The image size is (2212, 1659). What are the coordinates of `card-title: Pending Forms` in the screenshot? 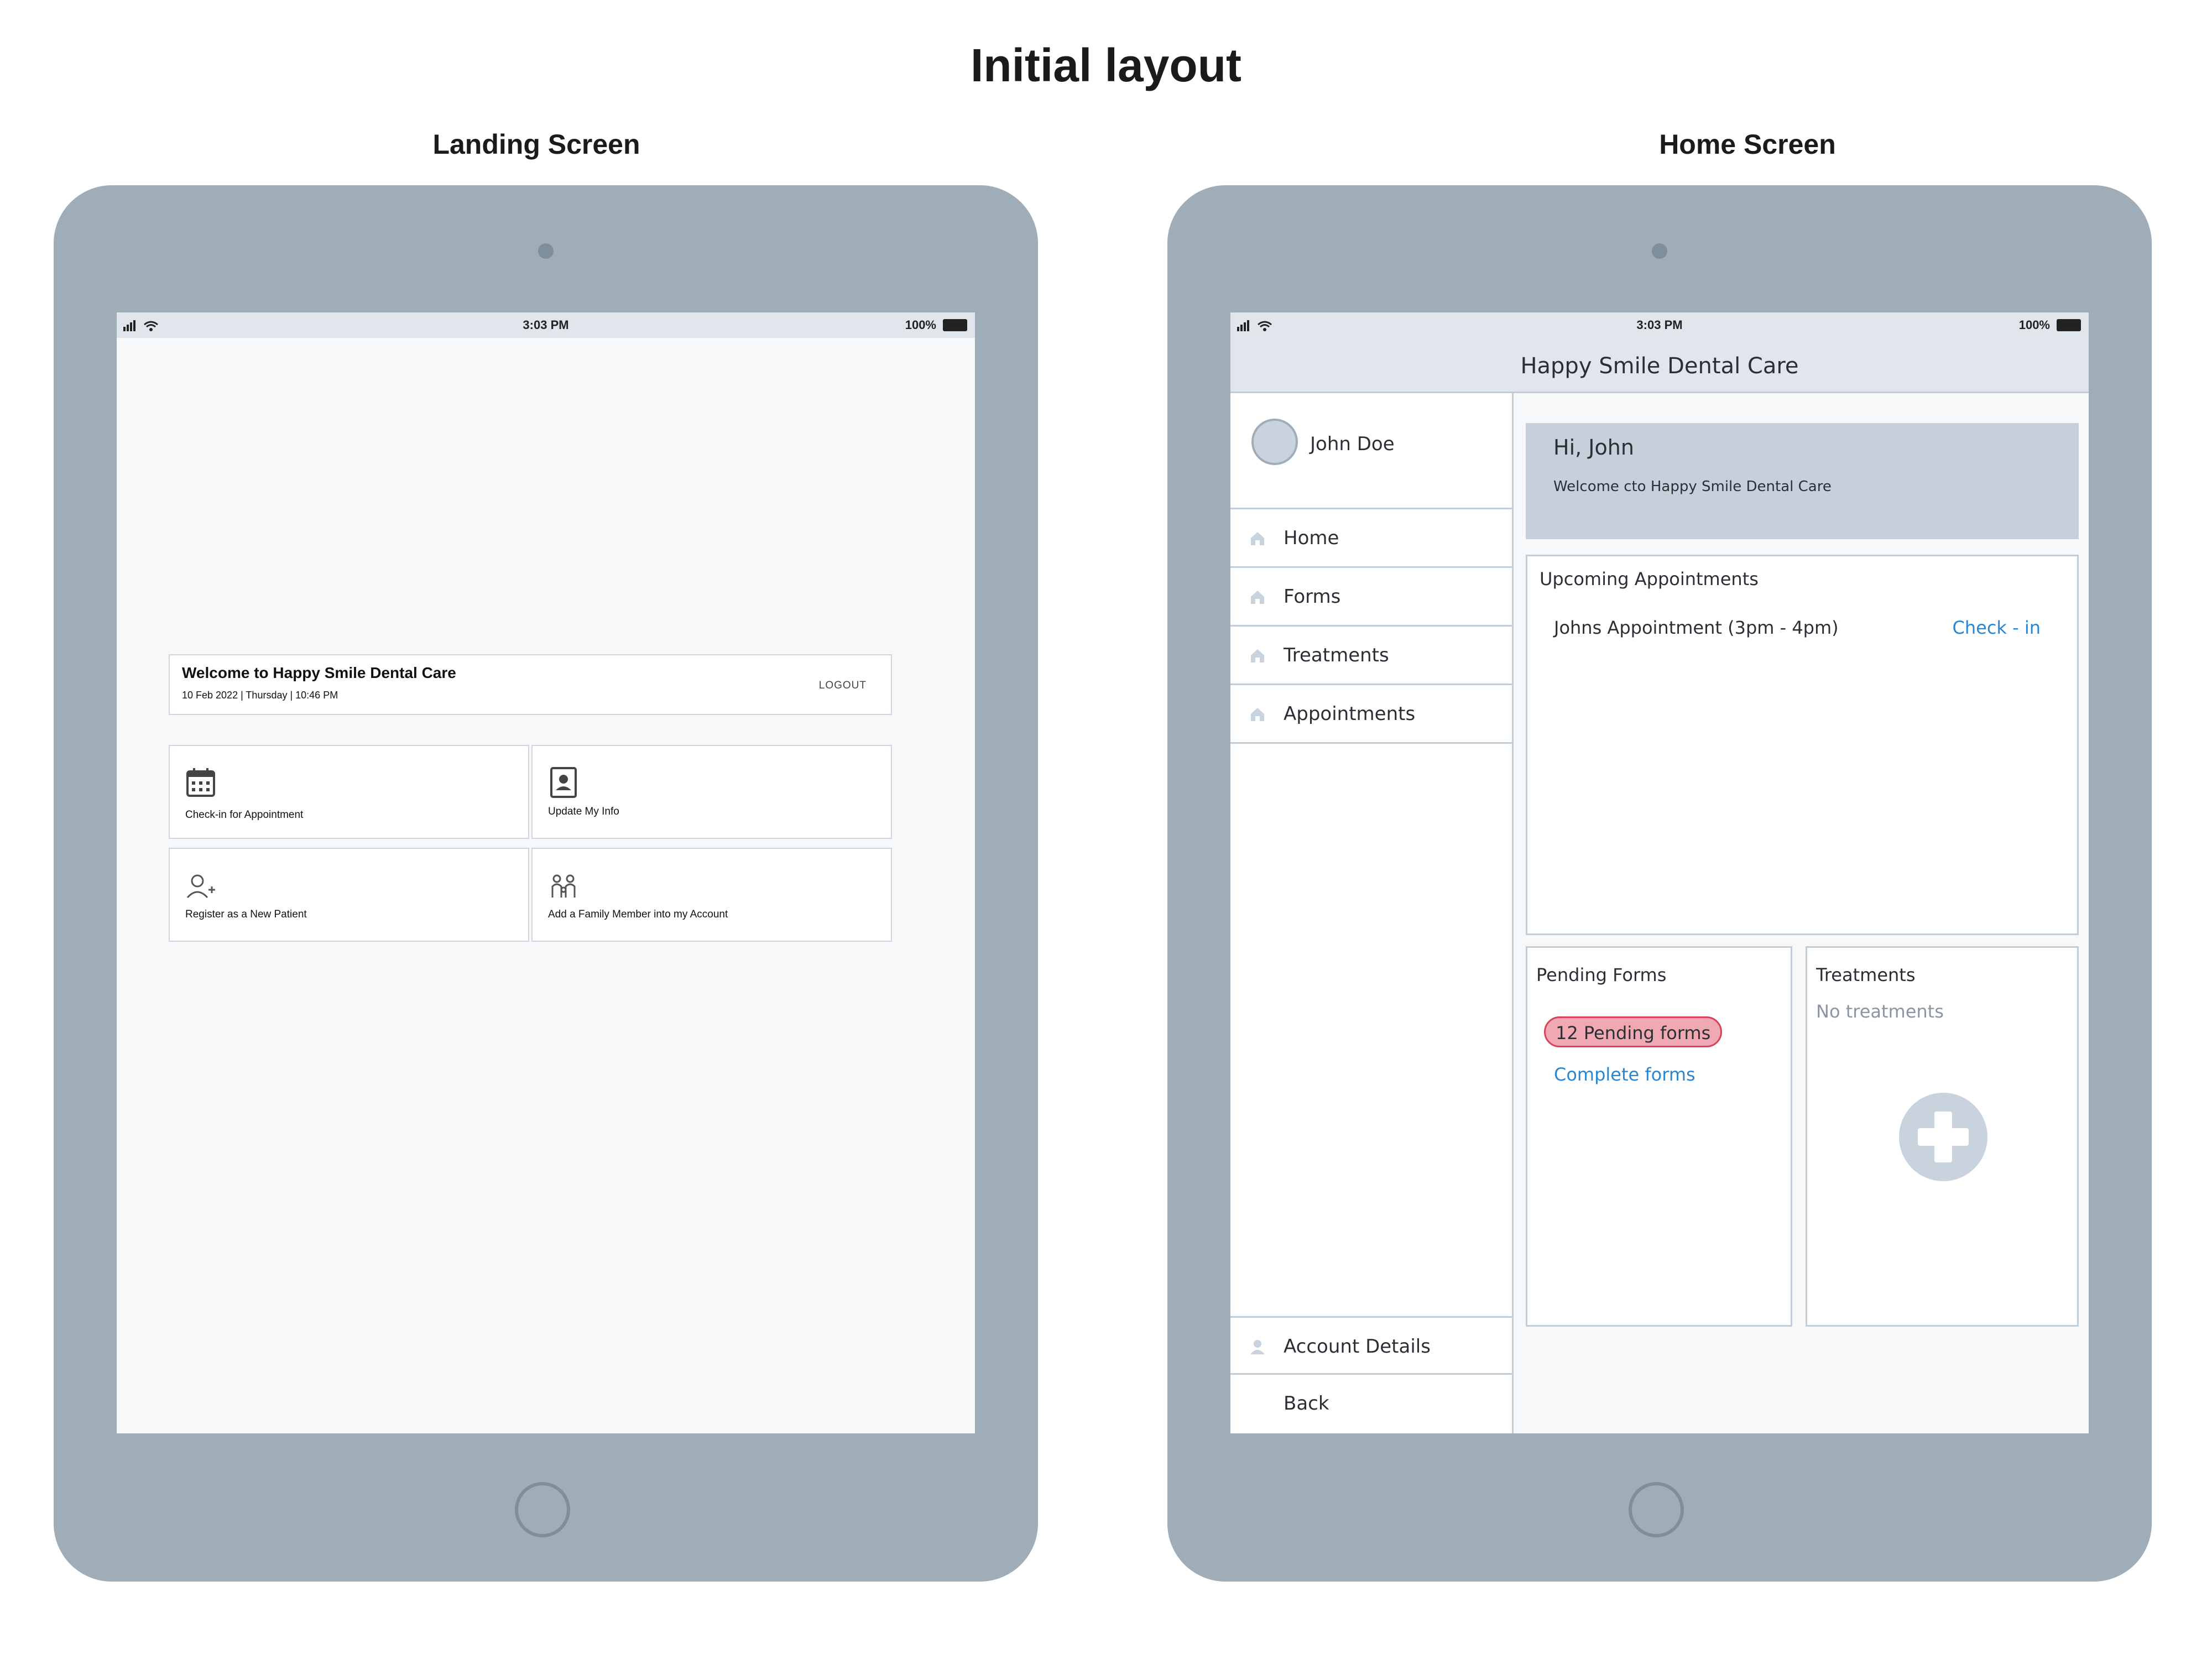 It's located at (1602, 975).